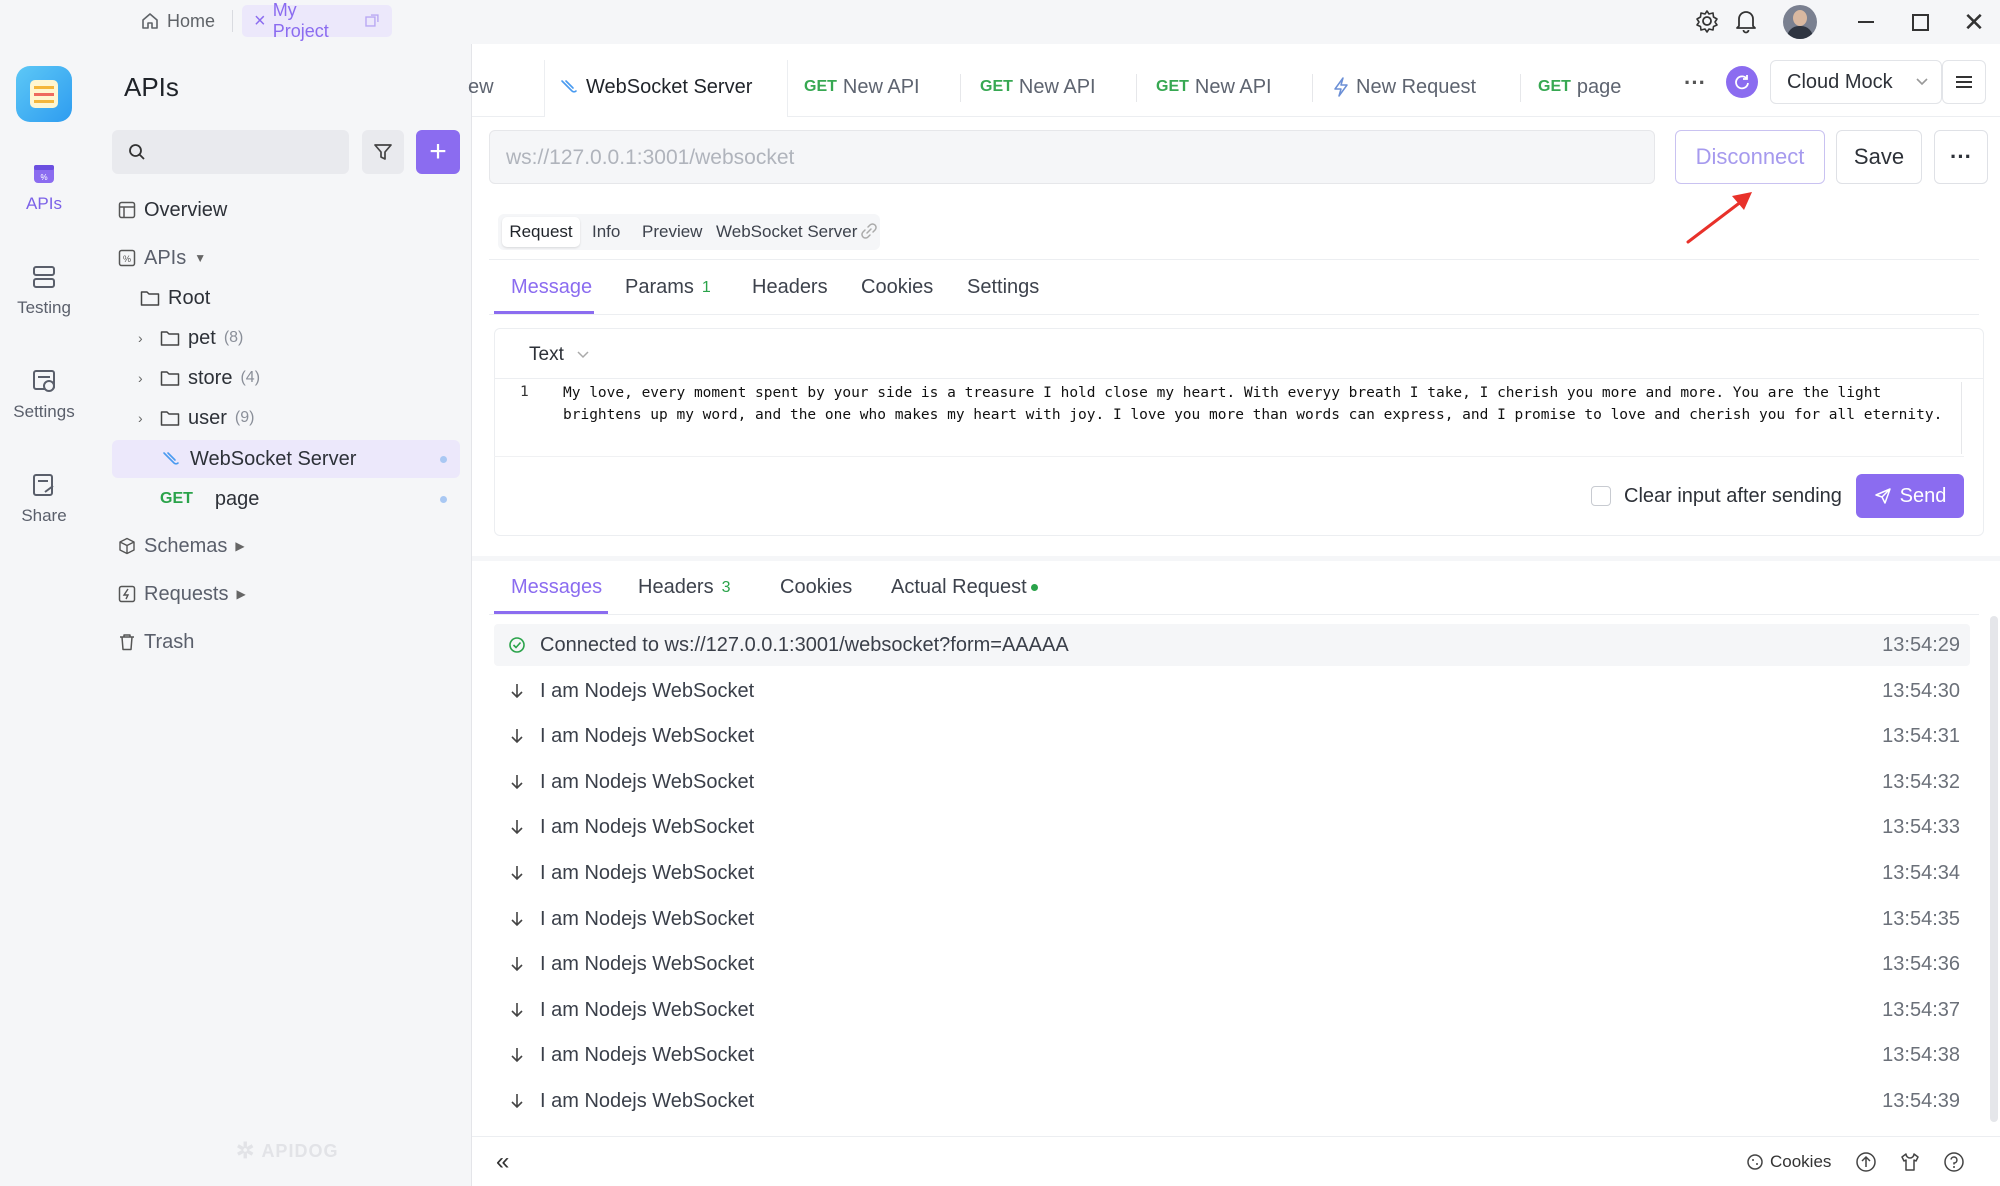 The image size is (2000, 1186). Describe the element at coordinates (1232, 736) in the screenshot. I see `received-message-row: I am Nodejs WebSocket 13:54:31` at that location.